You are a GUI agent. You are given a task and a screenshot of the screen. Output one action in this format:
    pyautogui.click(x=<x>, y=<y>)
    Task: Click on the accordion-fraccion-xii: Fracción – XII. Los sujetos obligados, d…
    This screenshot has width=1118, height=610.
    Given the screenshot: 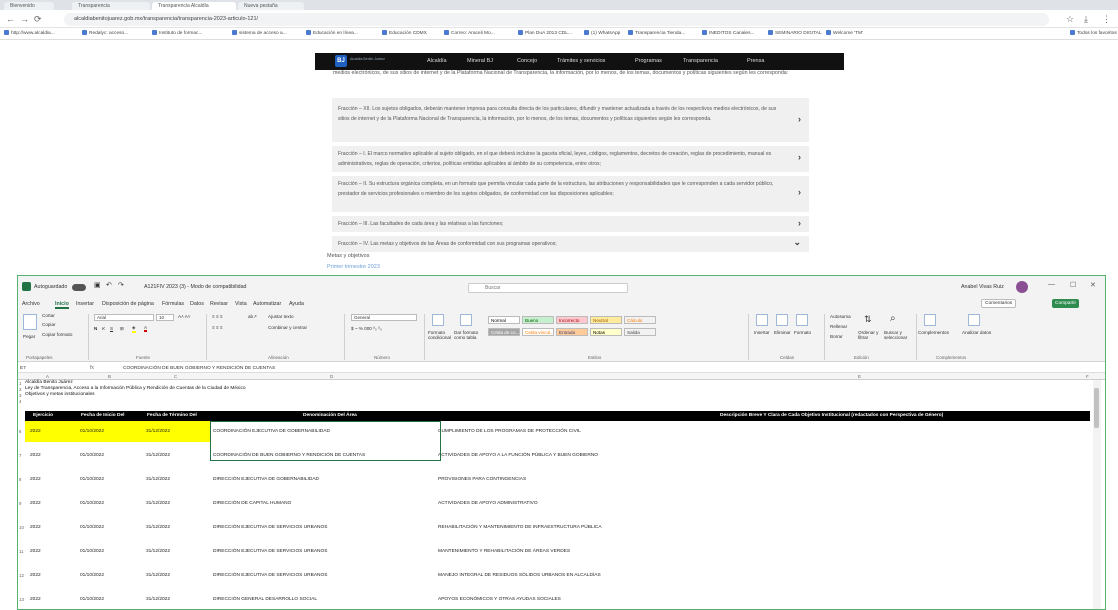 What is the action you would take?
    pyautogui.click(x=570, y=120)
    